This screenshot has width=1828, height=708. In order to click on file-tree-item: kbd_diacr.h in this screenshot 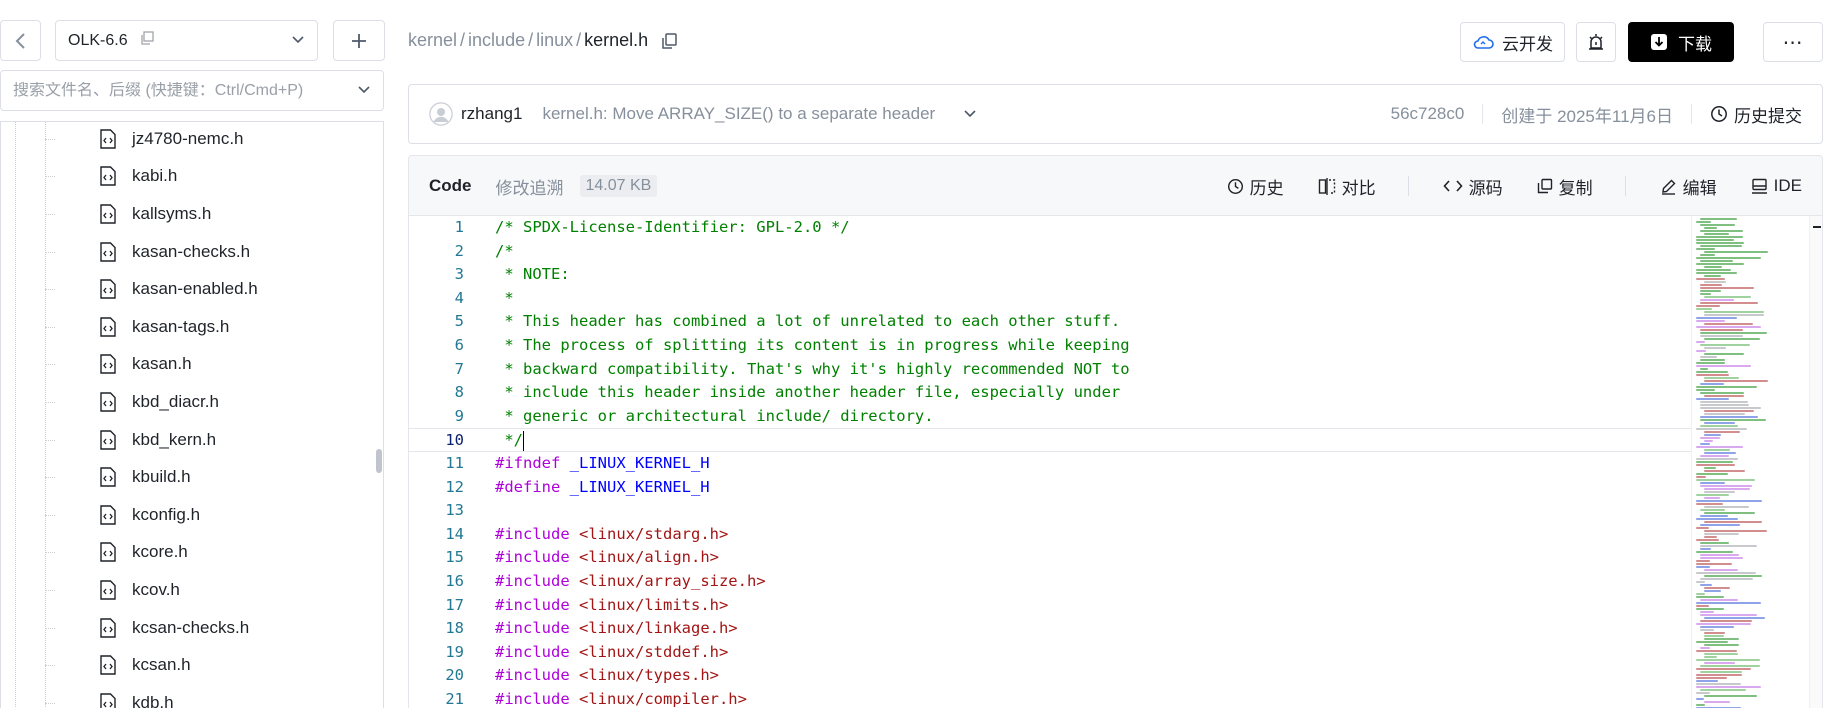, I will do `click(181, 402)`.